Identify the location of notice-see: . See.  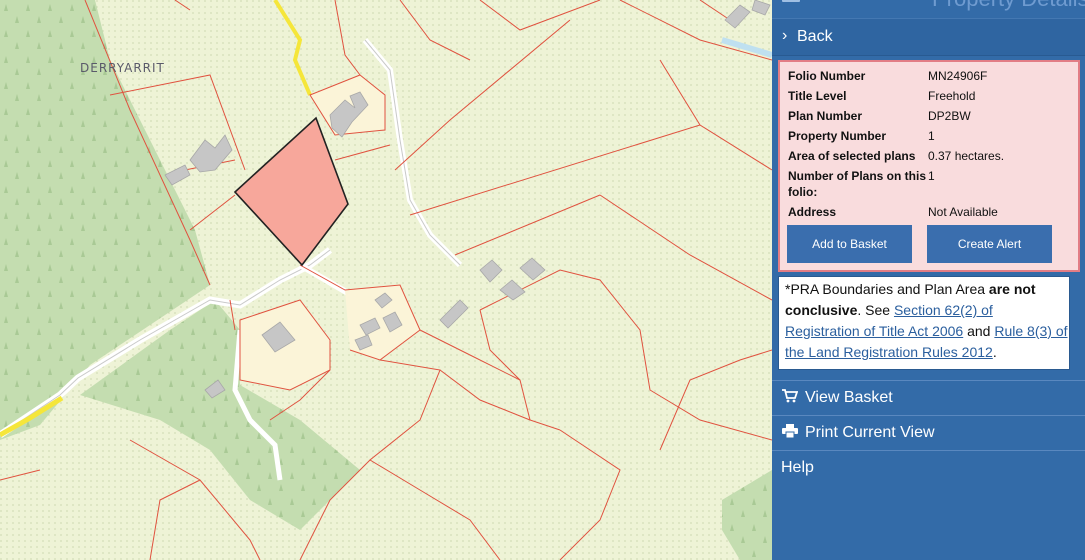
(875, 310).